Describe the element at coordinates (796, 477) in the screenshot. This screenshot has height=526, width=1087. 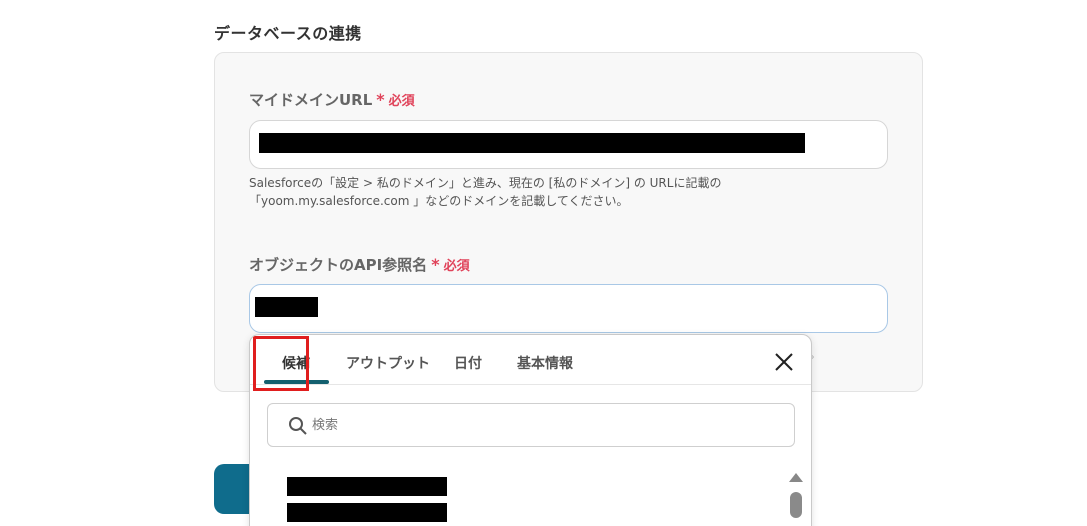
I see `scroll-up-arrow` at that location.